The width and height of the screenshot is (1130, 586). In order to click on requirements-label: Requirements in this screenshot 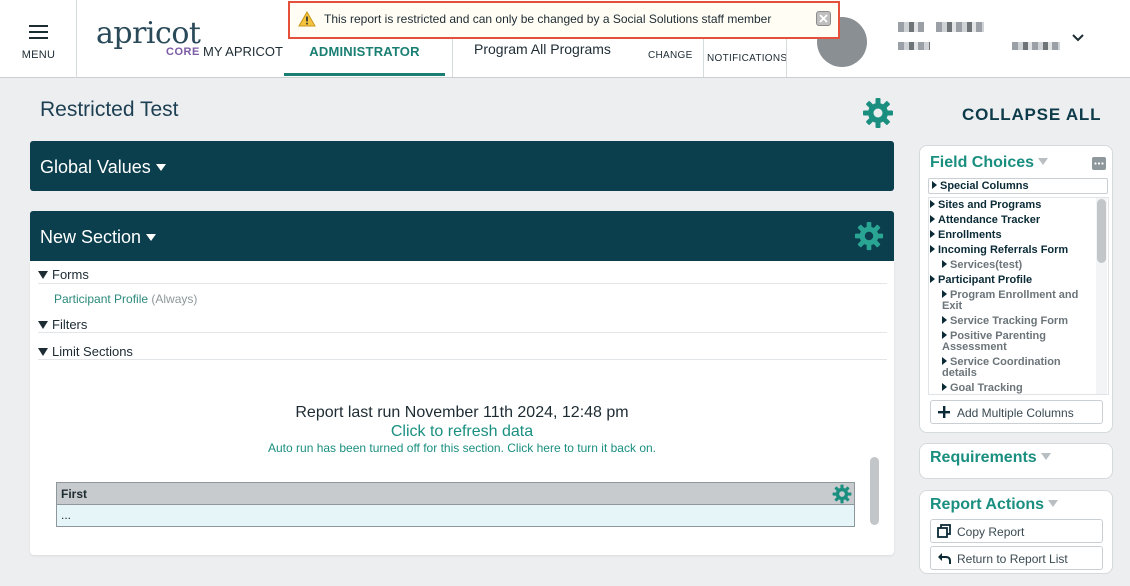, I will do `click(983, 457)`.